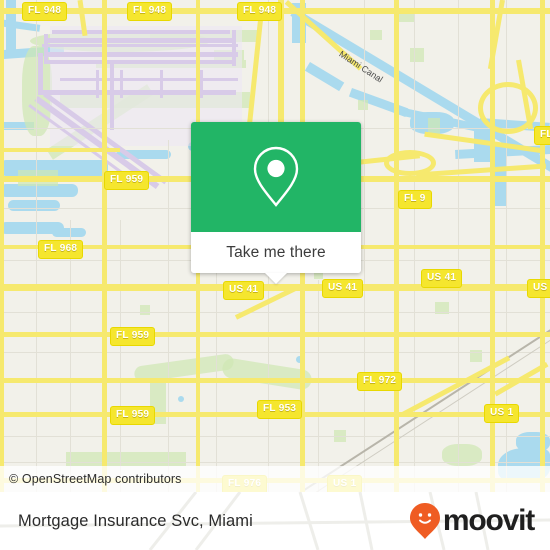  I want to click on map-attribution-bar: © OpenStreetMap contributors, so click(275, 479).